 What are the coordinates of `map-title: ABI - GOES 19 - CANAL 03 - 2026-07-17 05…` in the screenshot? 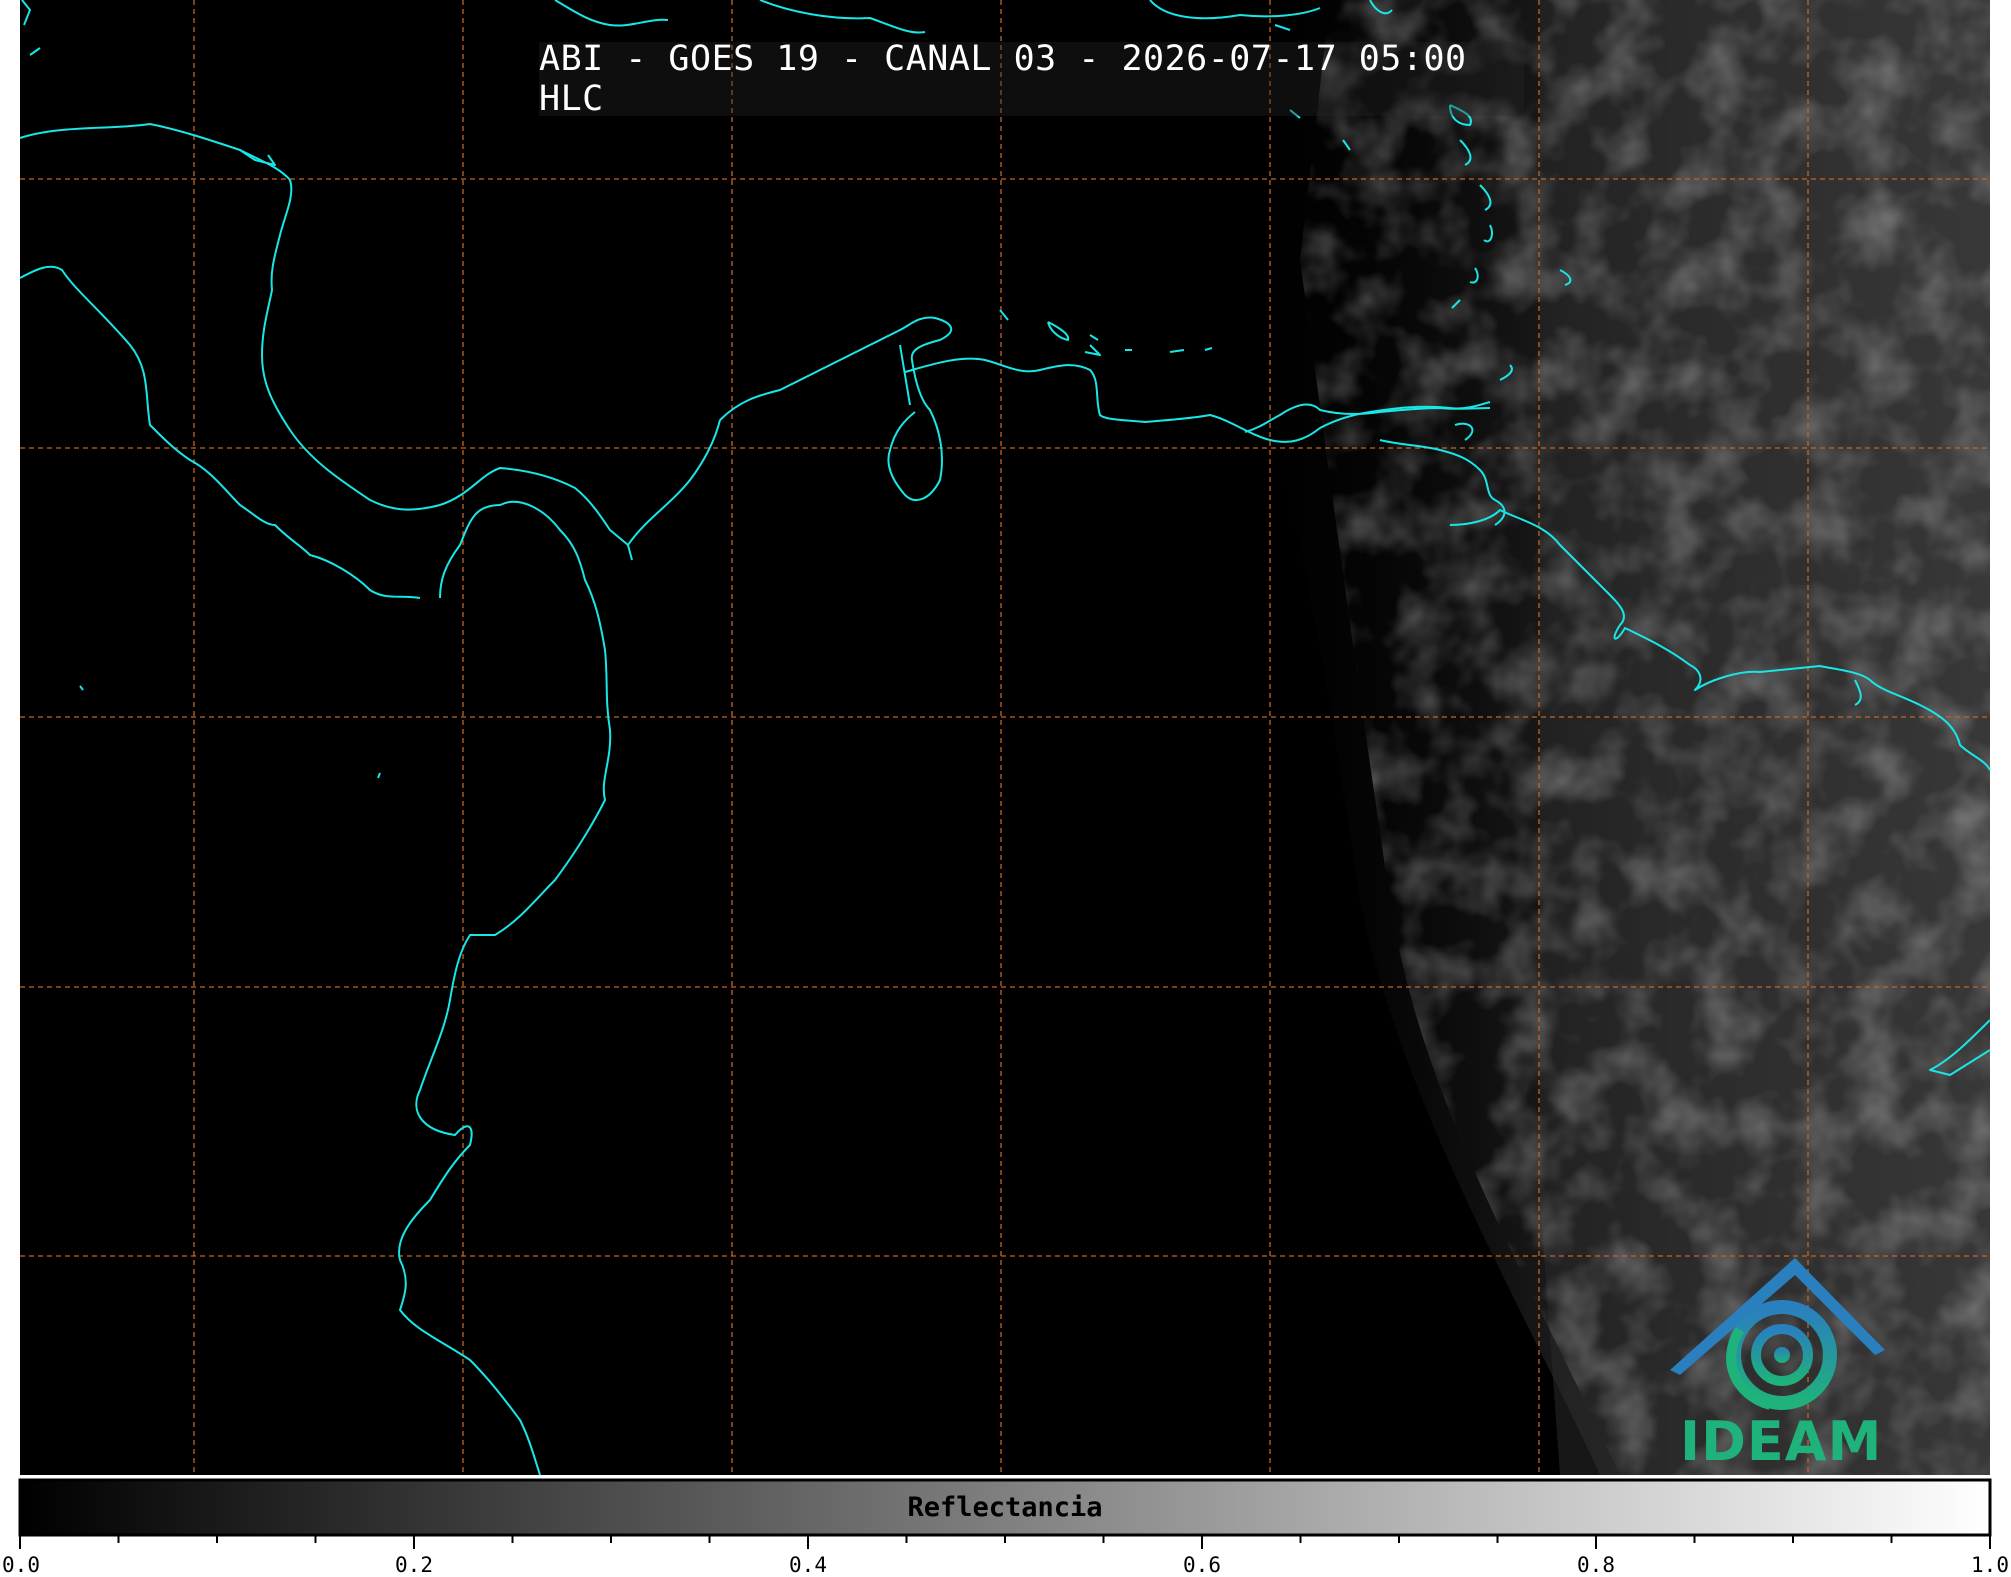 It's located at (1031, 79).